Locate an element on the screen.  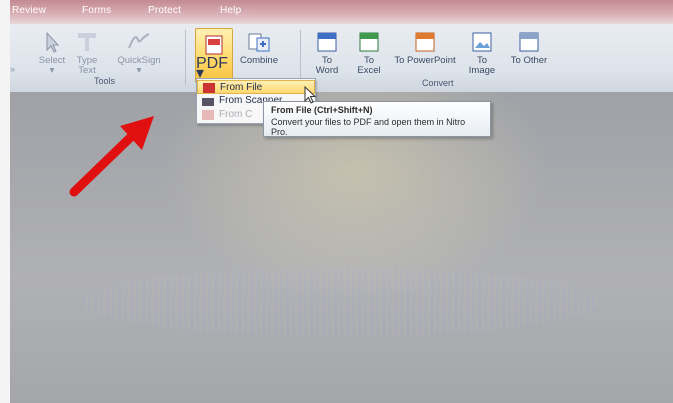
to-word-label: To Word is located at coordinates (327, 65).